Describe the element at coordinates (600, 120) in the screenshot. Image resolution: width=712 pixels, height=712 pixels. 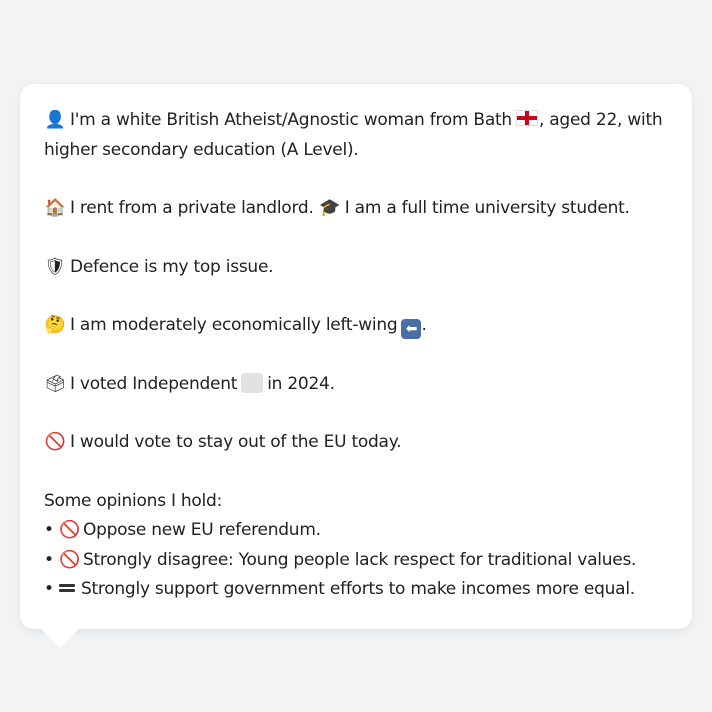
I see `intro-text-after-flag: , aged 22, with` at that location.